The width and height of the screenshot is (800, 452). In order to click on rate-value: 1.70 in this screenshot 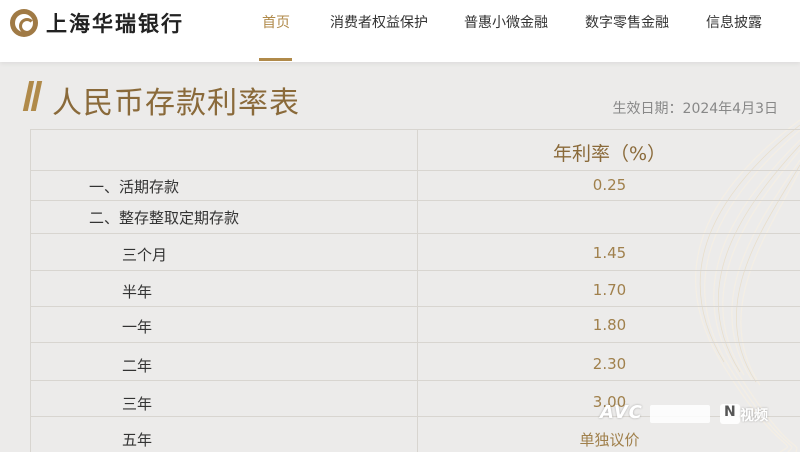, I will do `click(609, 290)`.